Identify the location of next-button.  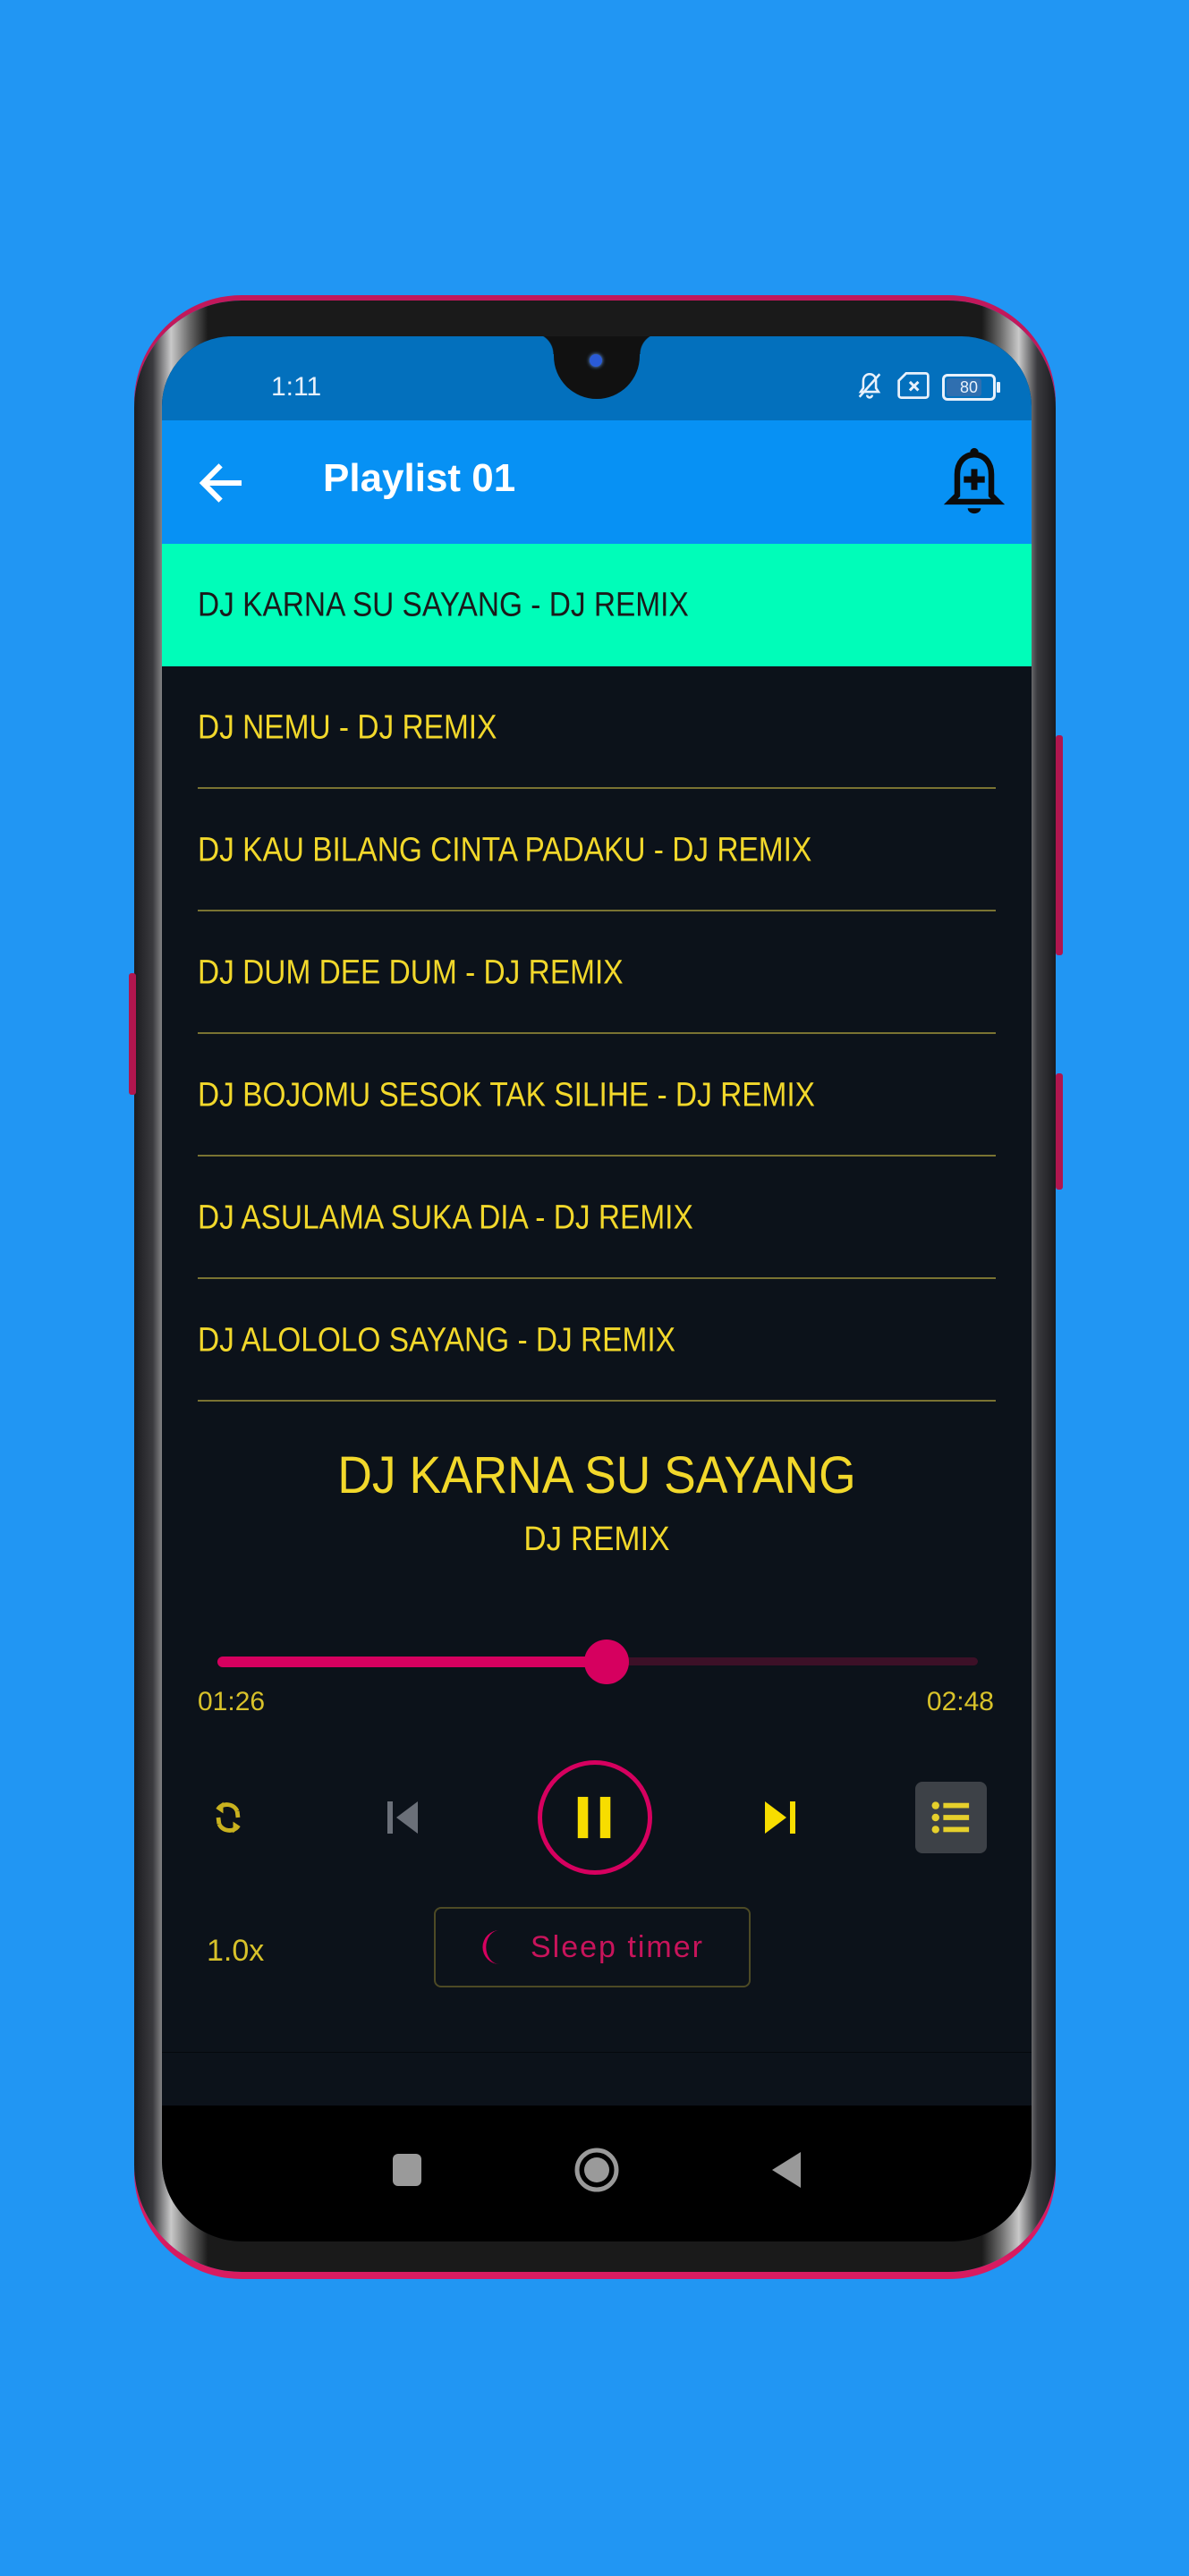
(779, 1817).